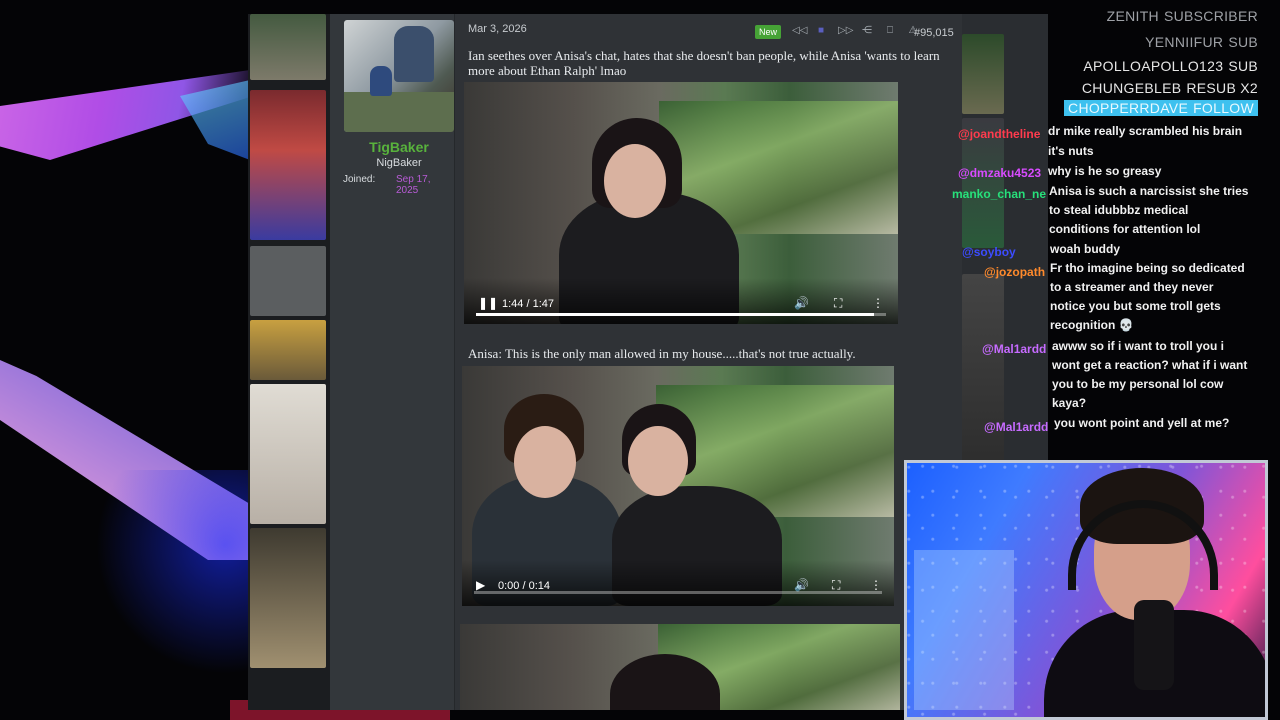 The image size is (1280, 720). What do you see at coordinates (999, 134) in the screenshot?
I see `chat-username: @joandtheline` at bounding box center [999, 134].